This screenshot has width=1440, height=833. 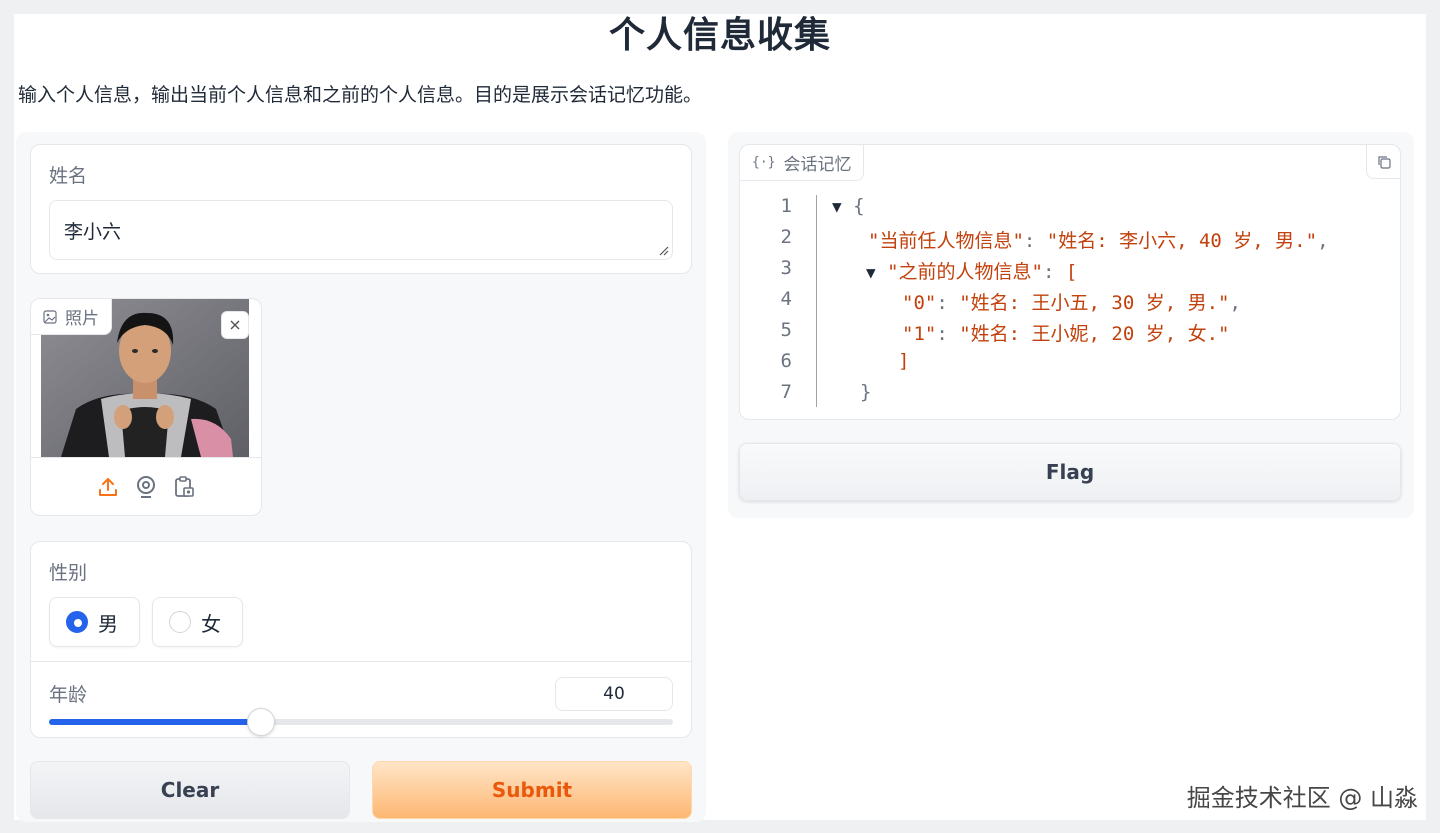 I want to click on close-icon, so click(x=235, y=325).